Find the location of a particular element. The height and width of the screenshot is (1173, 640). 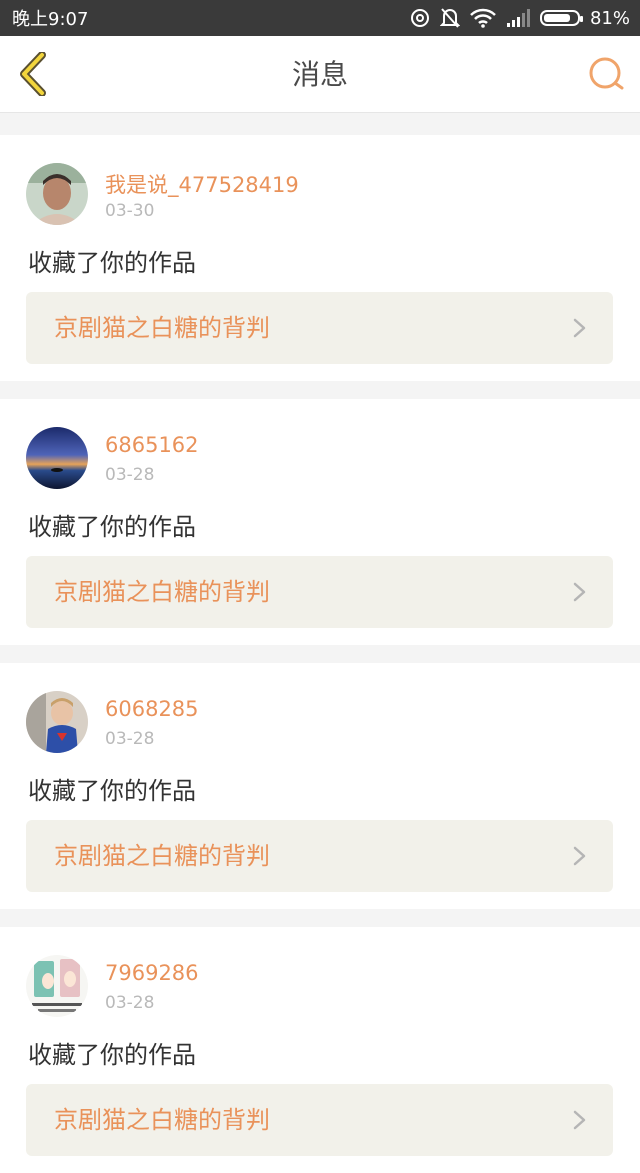

status-time: 晚上9:07 is located at coordinates (50, 19).